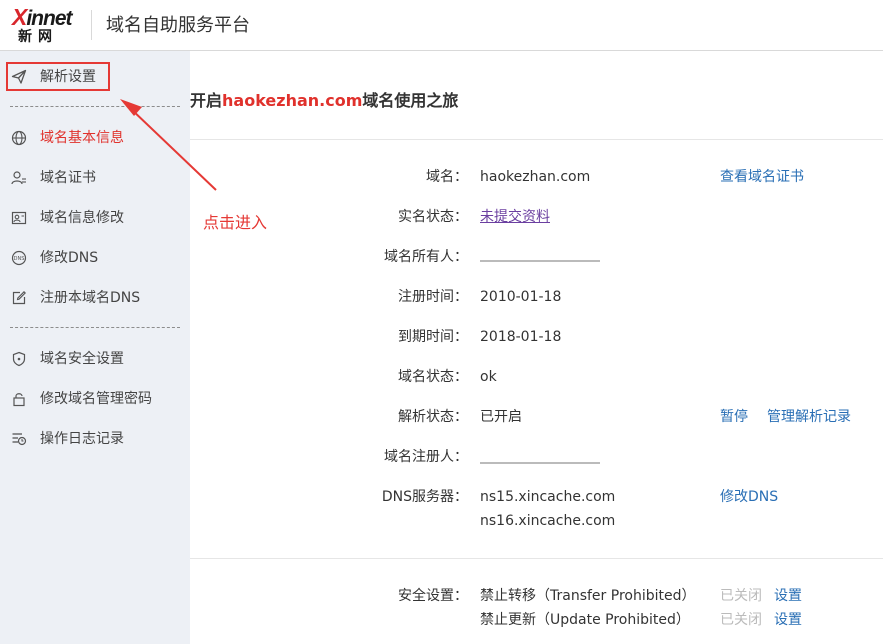  What do you see at coordinates (441, 25) in the screenshot?
I see `top-header: Xinnet 新网 域名自助服务平台` at bounding box center [441, 25].